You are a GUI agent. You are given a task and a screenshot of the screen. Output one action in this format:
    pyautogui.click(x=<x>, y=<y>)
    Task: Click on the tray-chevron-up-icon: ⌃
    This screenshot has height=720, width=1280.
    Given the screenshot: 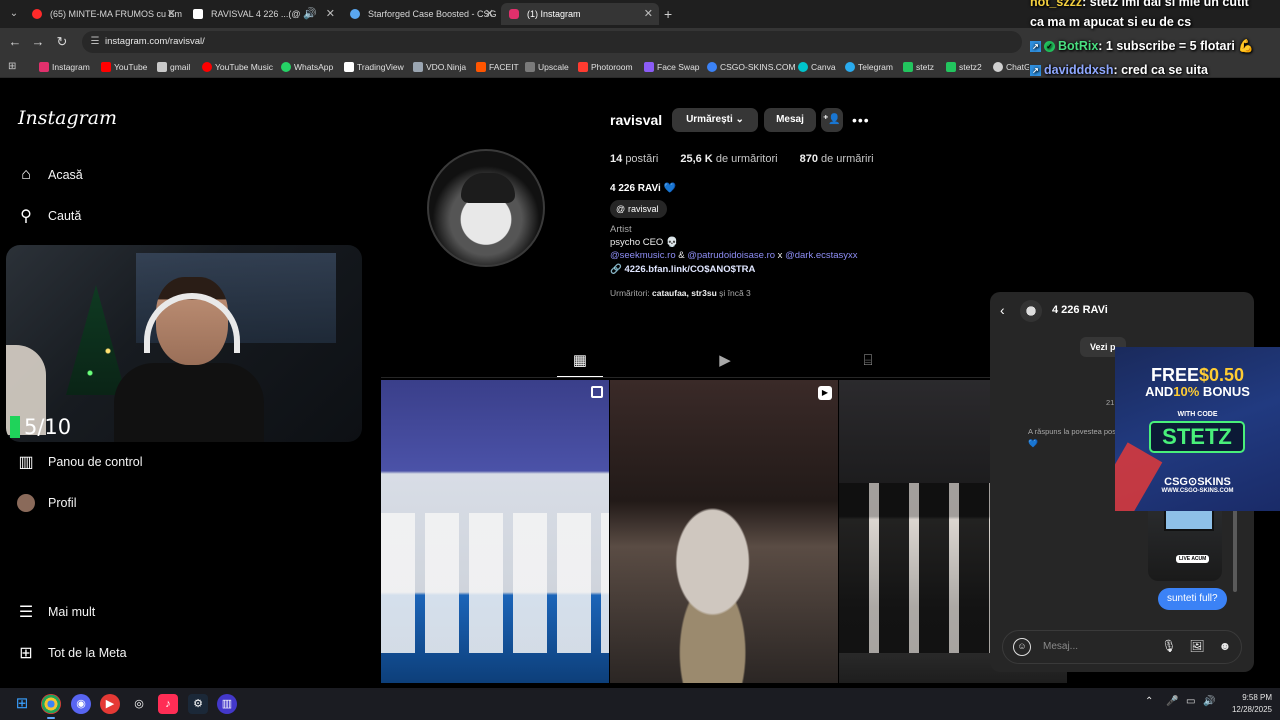 What is the action you would take?
    pyautogui.click(x=1149, y=701)
    